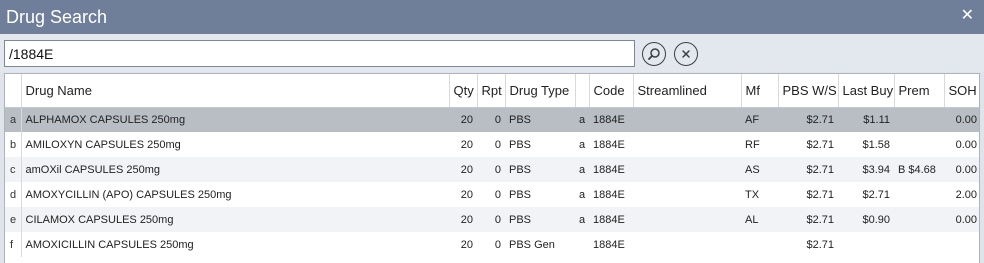 The height and width of the screenshot is (263, 984). Describe the element at coordinates (128, 194) in the screenshot. I see `drug-name-cell: AMOXYCILLIN (APO) CAPSULES 250mg` at that location.